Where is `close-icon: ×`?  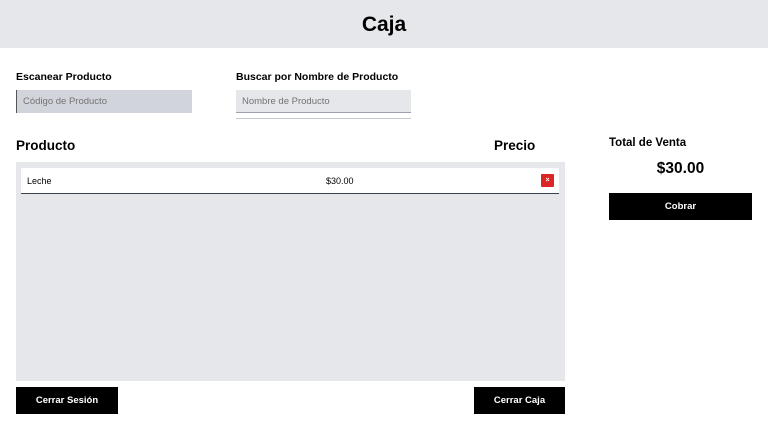 close-icon: × is located at coordinates (547, 180).